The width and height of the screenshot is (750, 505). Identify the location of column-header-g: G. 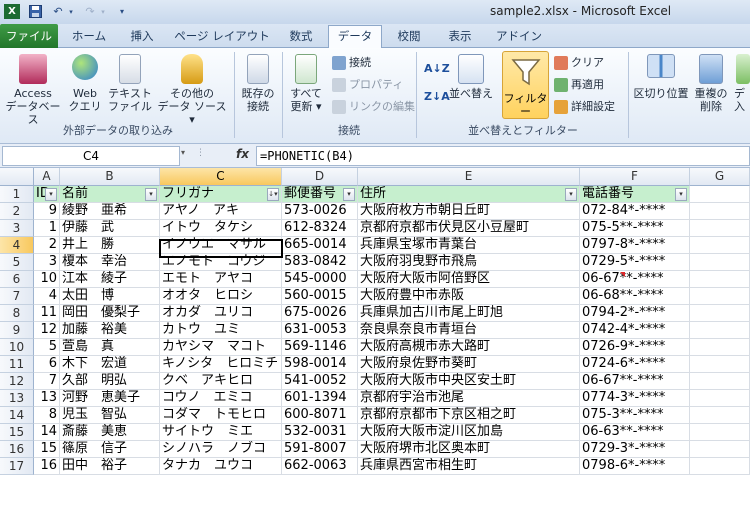
(720, 177).